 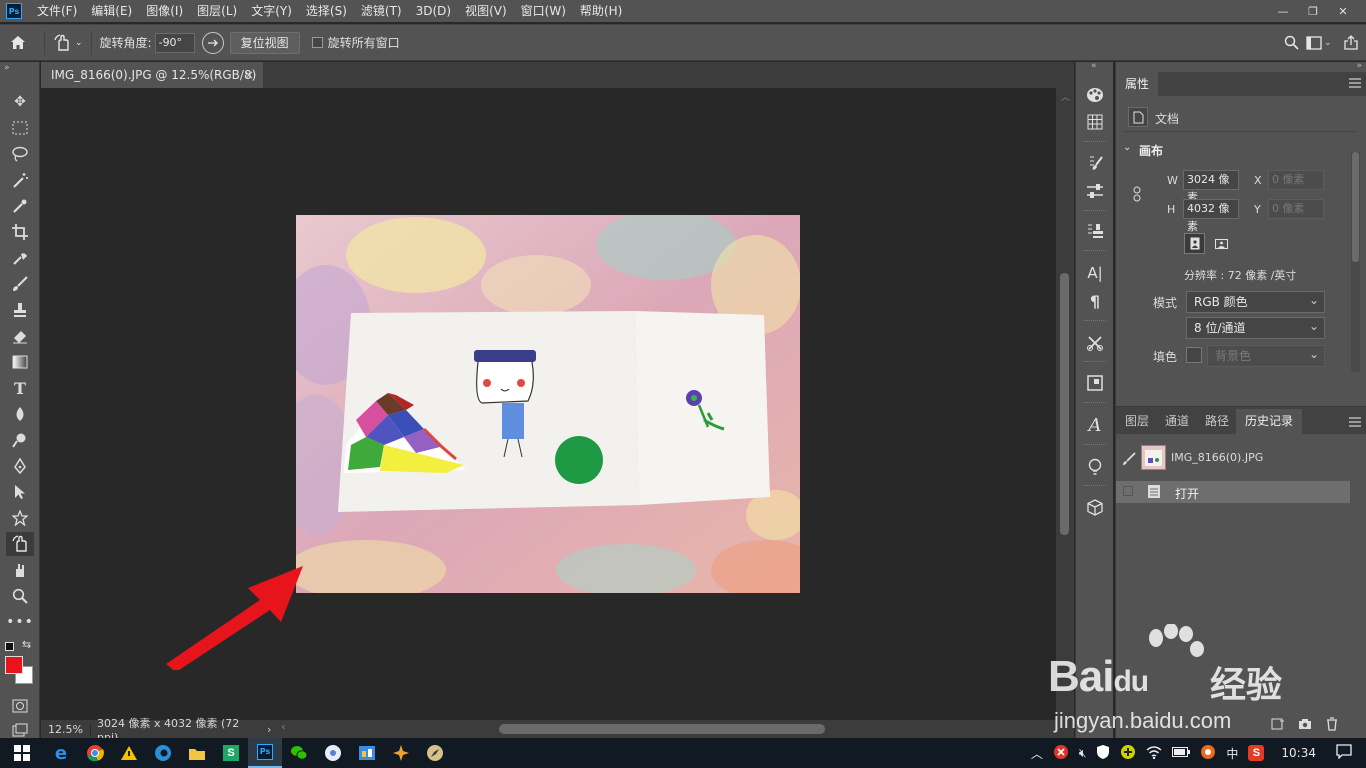 I want to click on notification-center-icon, so click(x=1347, y=753).